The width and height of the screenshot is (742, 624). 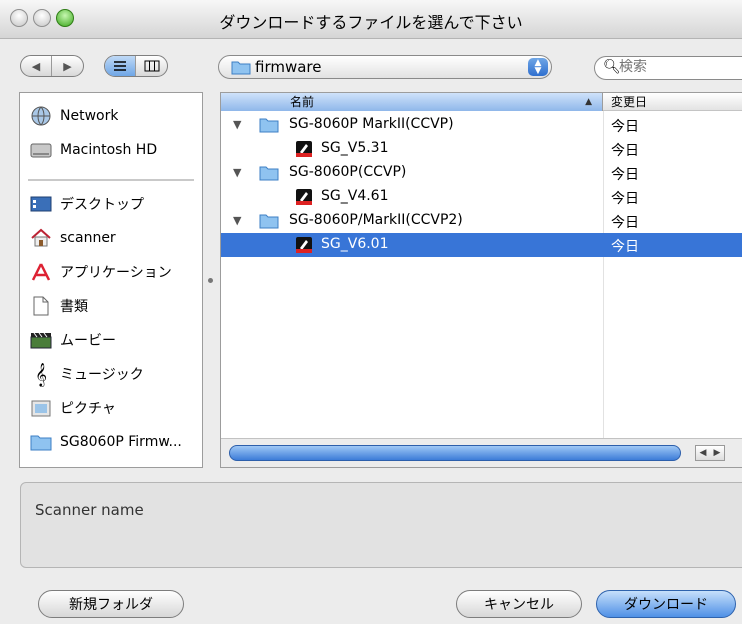 What do you see at coordinates (41, 238) in the screenshot?
I see `home-icon` at bounding box center [41, 238].